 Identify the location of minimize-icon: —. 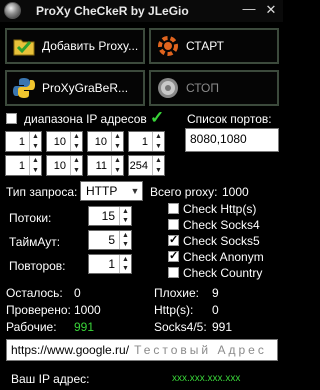
(249, 10).